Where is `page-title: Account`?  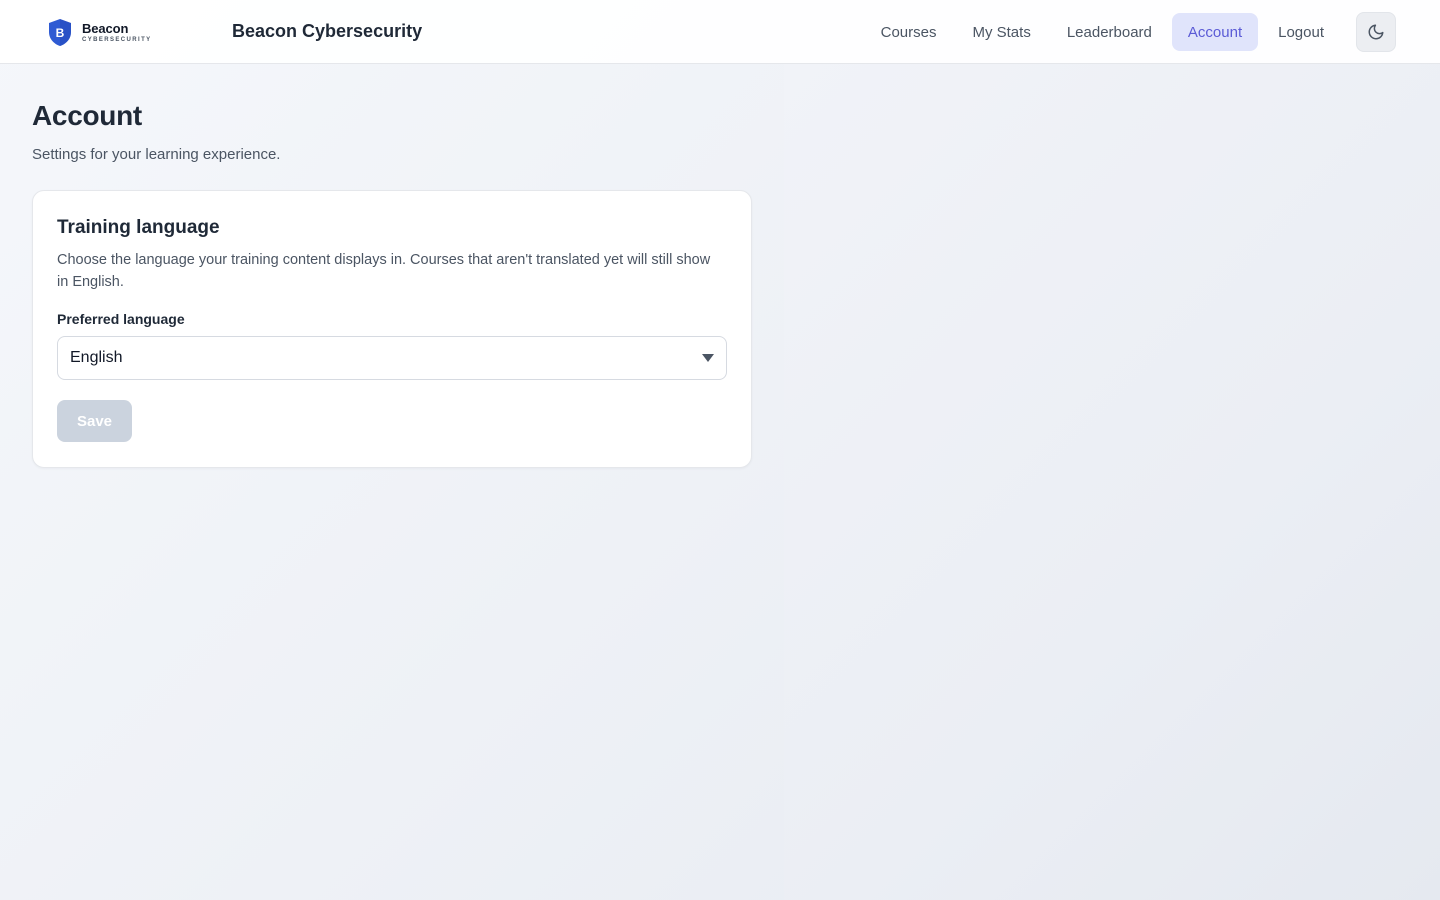 page-title: Account is located at coordinates (87, 115).